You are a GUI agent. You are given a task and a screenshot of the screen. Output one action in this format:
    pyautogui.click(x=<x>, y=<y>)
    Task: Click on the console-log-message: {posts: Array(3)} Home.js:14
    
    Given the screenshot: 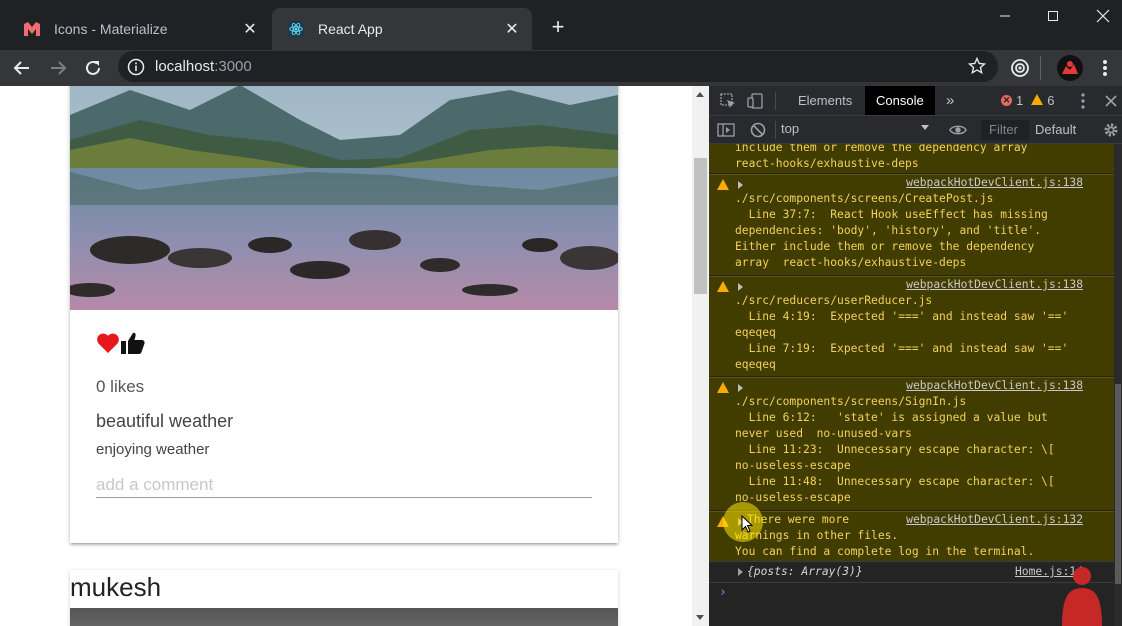 What is the action you would take?
    pyautogui.click(x=911, y=571)
    